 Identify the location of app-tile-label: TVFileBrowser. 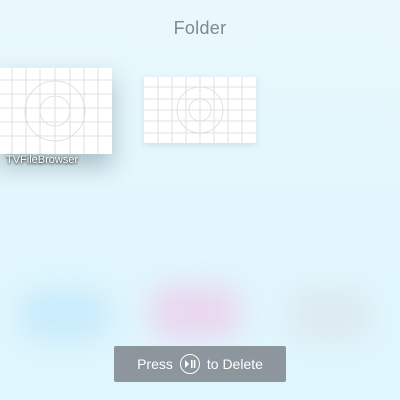
(42, 160).